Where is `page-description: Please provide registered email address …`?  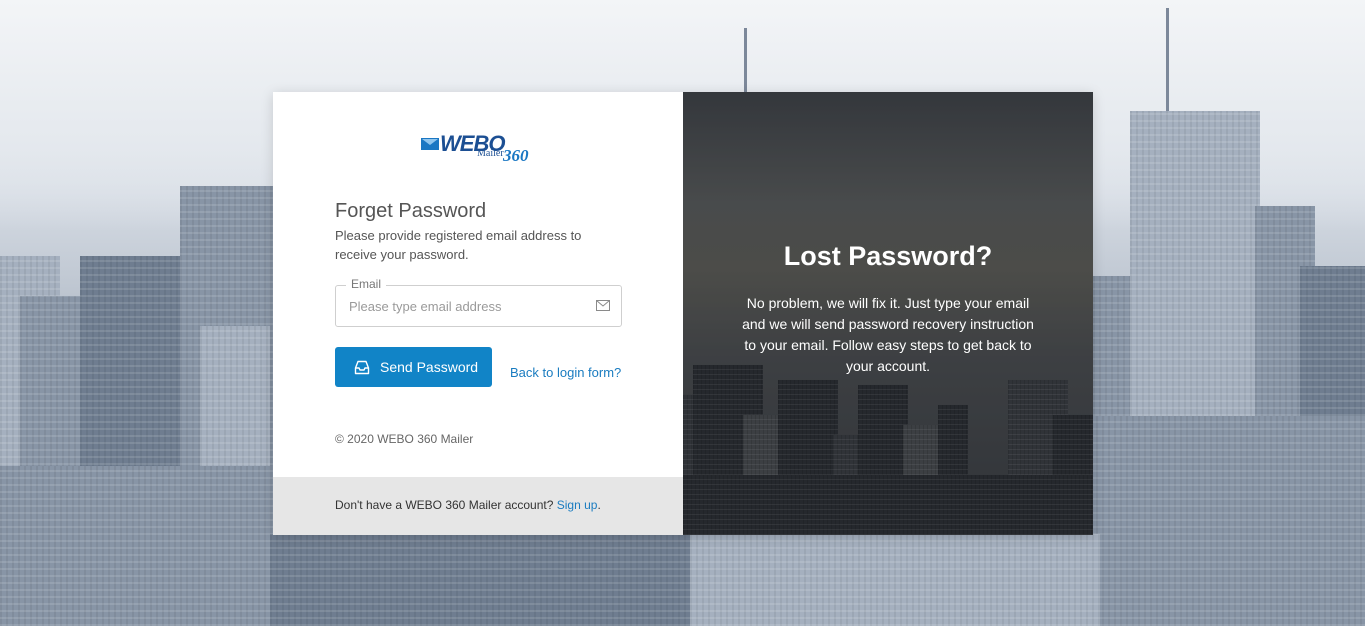
page-description: Please provide registered email address … is located at coordinates (458, 245).